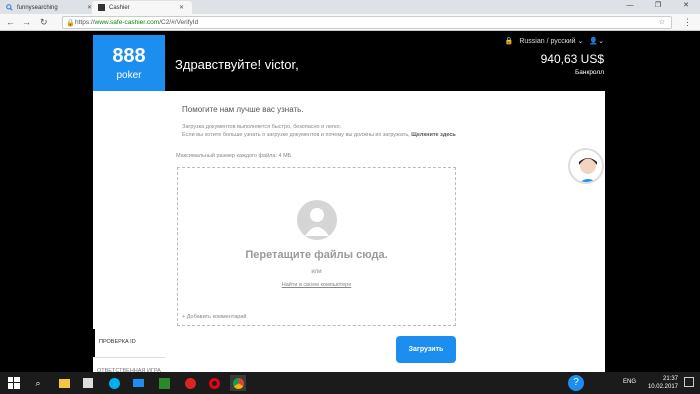  What do you see at coordinates (317, 220) in the screenshot?
I see `user-placeholder-icon` at bounding box center [317, 220].